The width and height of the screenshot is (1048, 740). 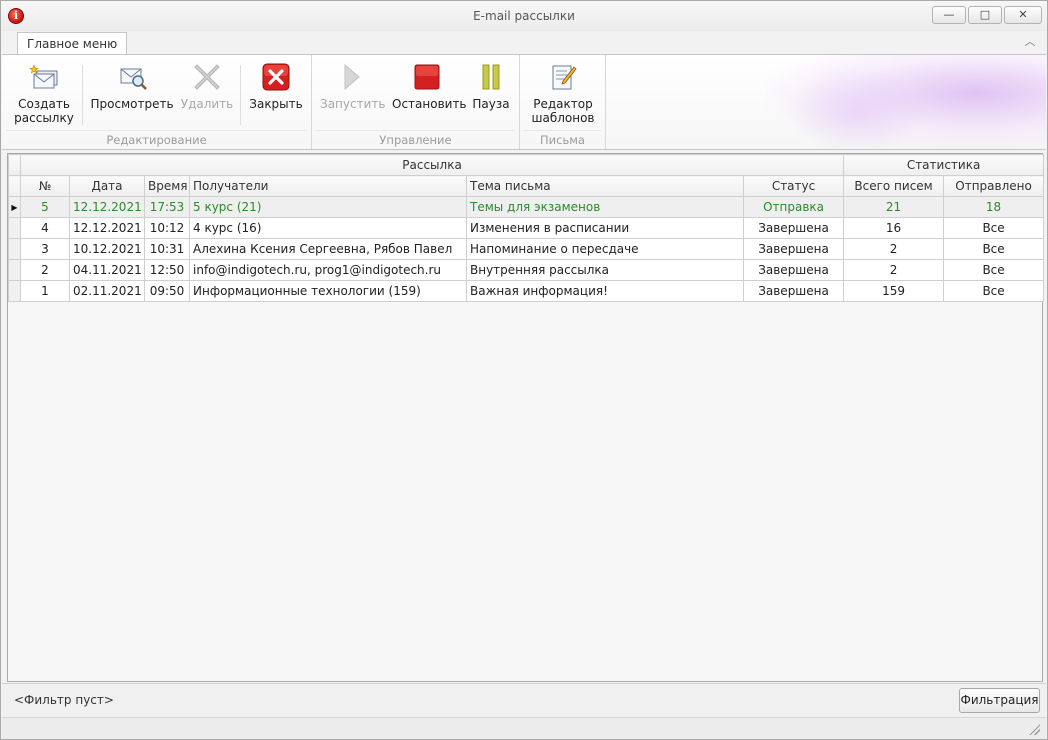 I want to click on cell-status: Отправка, so click(x=793, y=207).